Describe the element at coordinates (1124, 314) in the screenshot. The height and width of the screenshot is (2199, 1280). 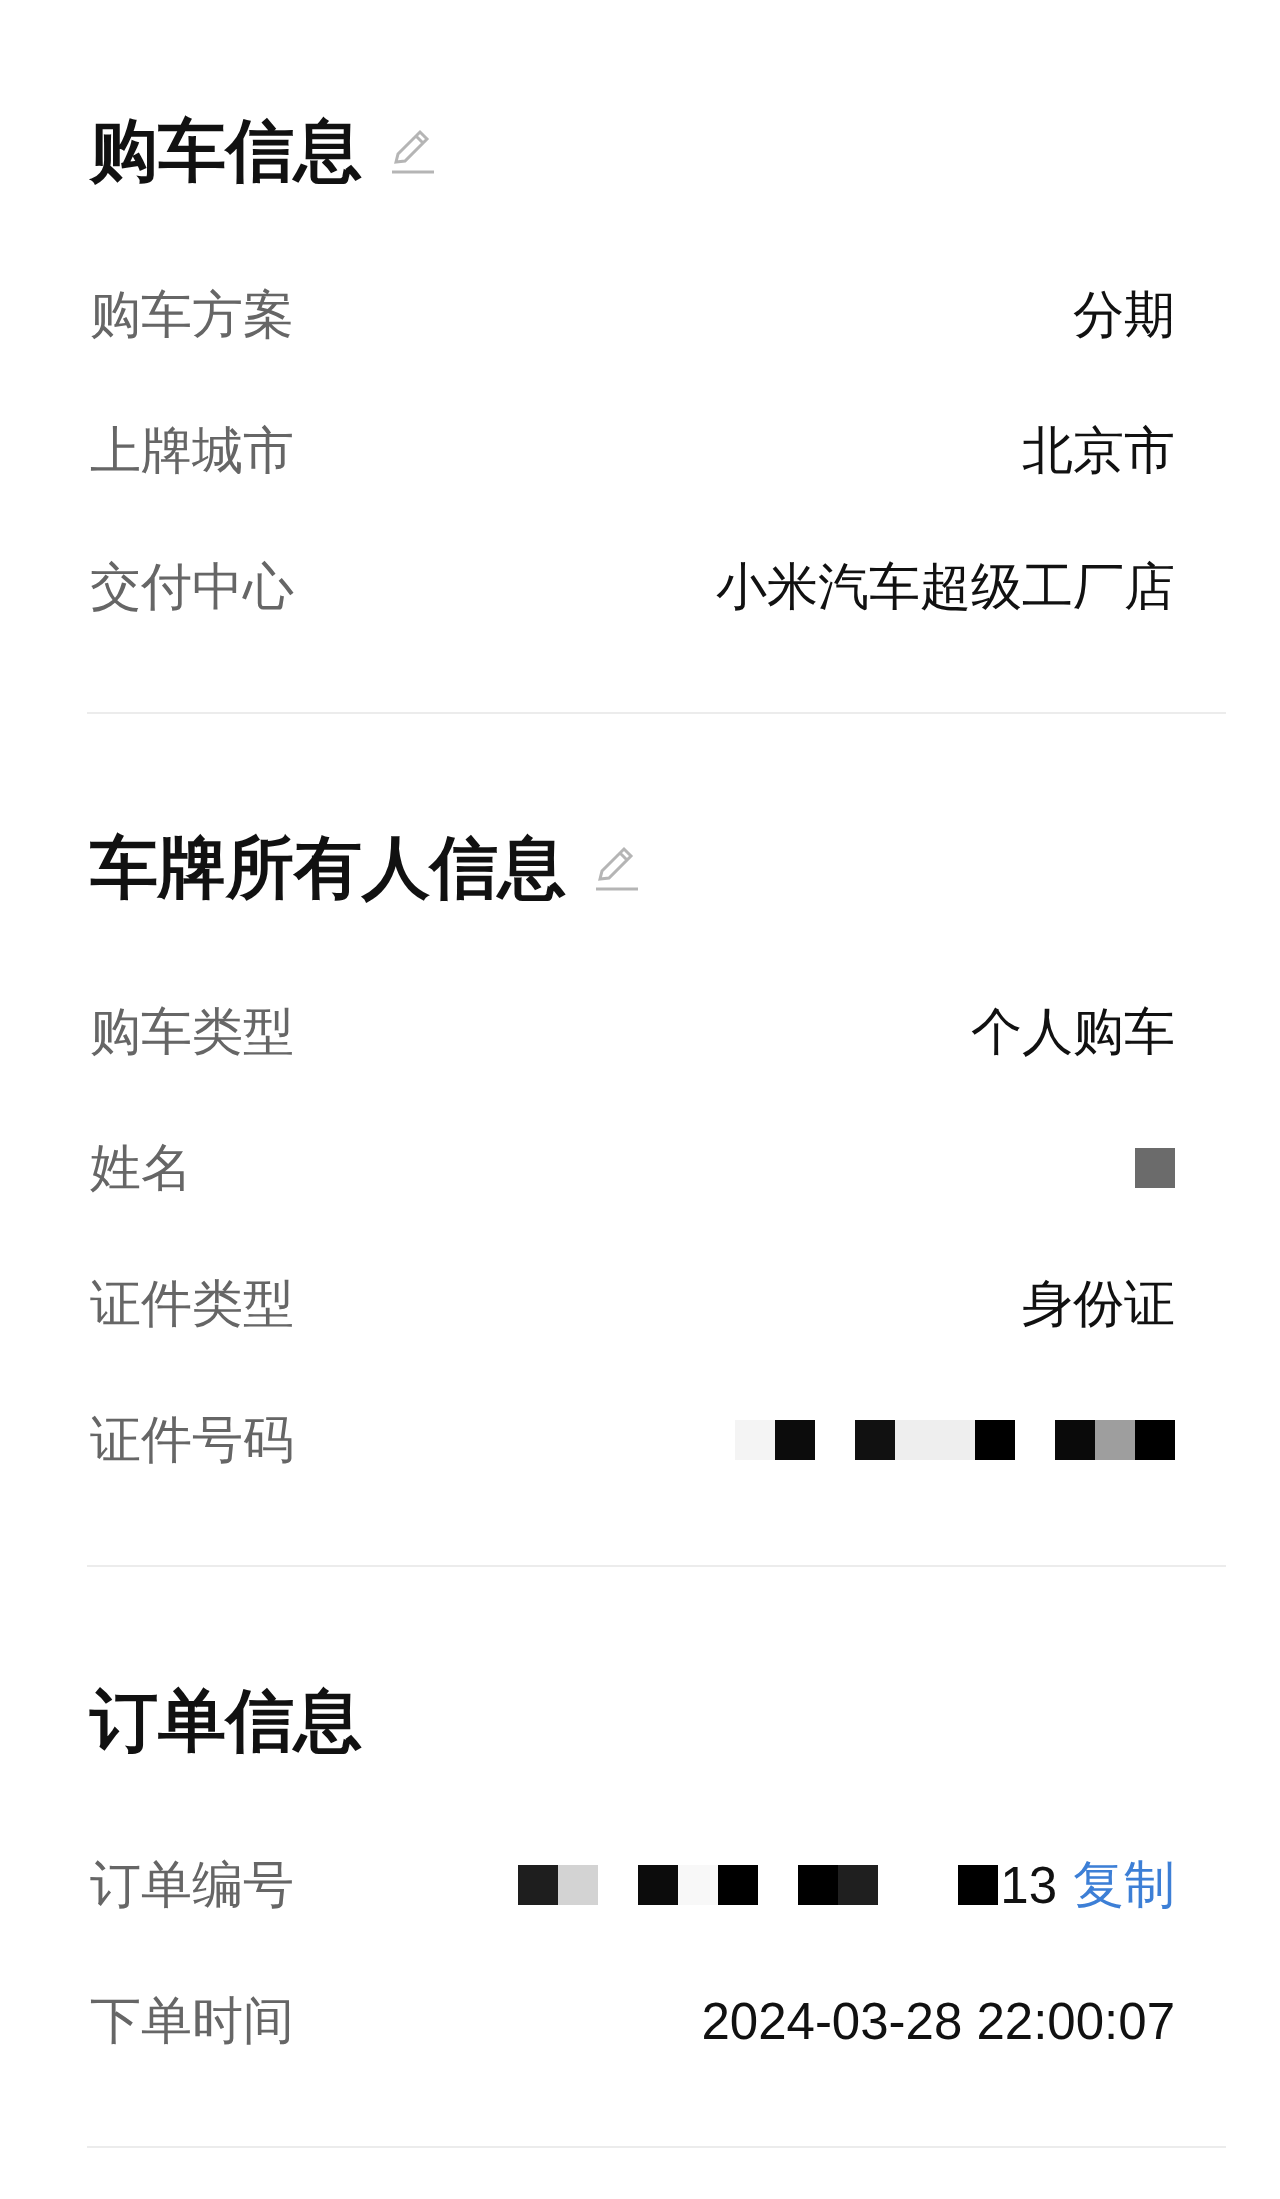
I see `field-value: 分期` at that location.